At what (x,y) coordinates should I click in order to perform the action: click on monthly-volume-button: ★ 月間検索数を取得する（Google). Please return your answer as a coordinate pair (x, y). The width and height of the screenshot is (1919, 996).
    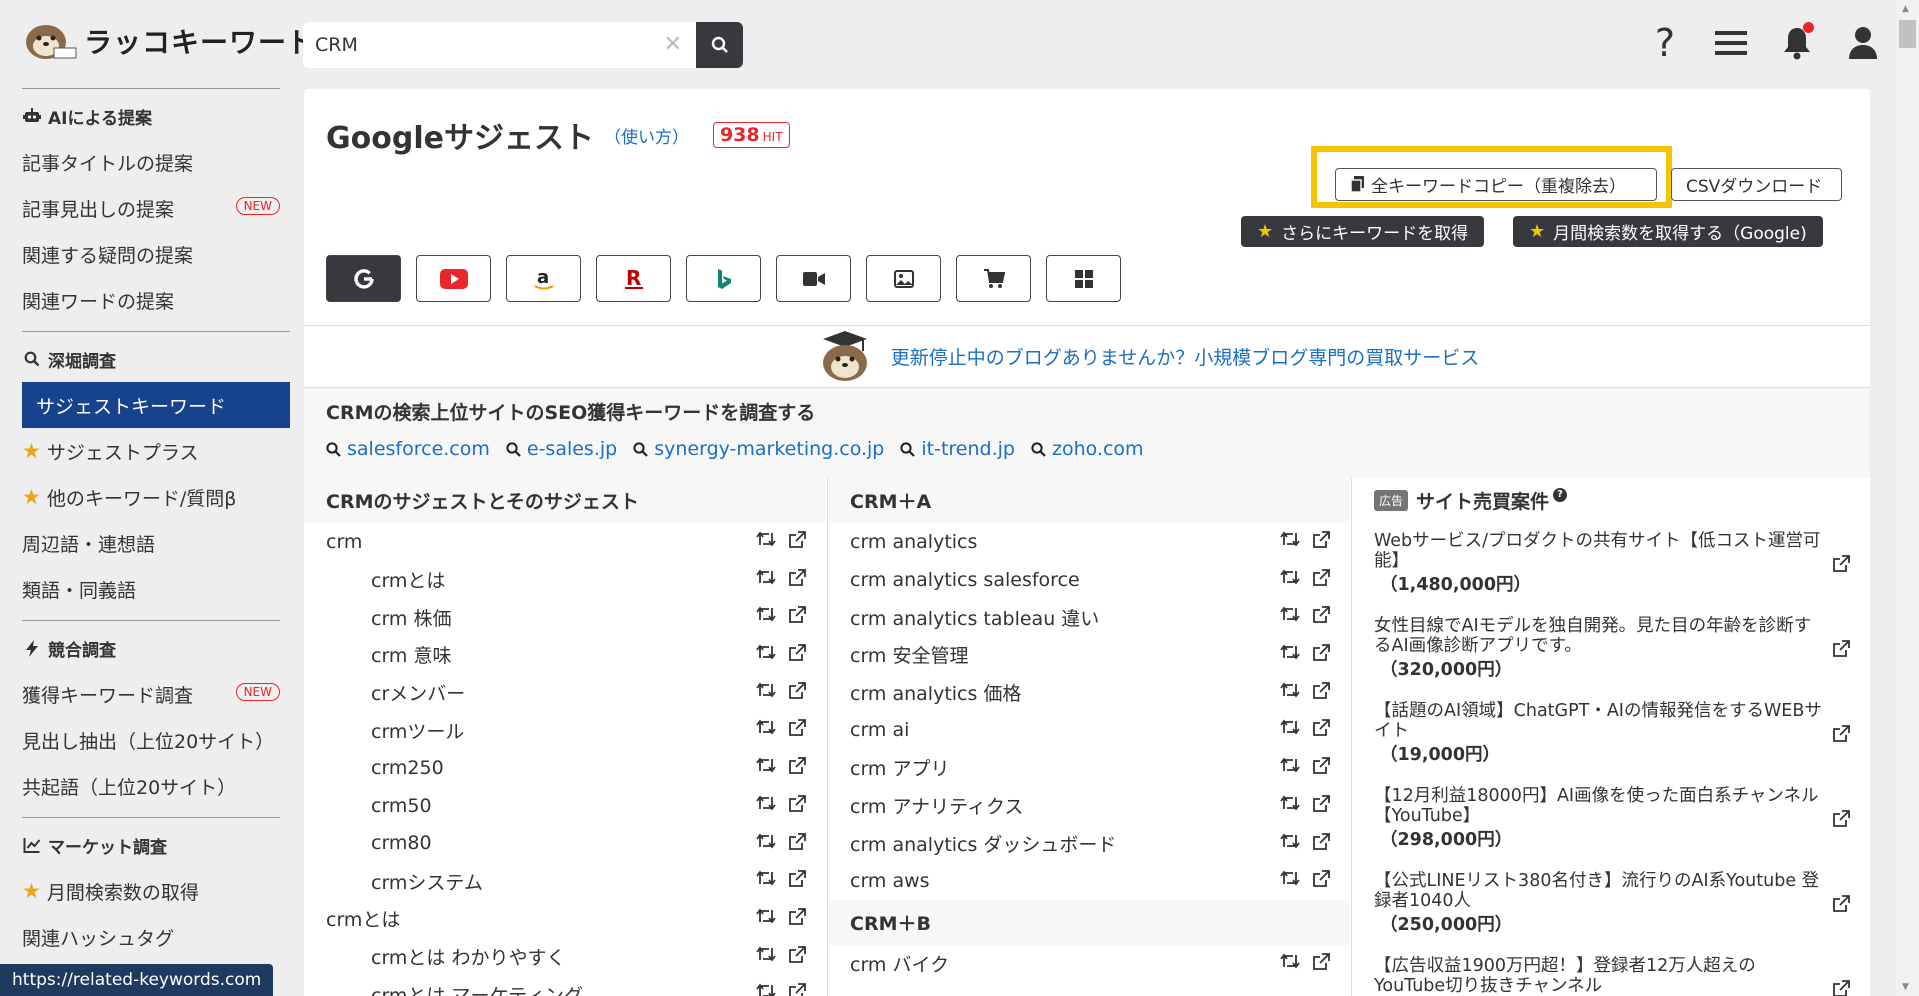
    Looking at the image, I should click on (1668, 231).